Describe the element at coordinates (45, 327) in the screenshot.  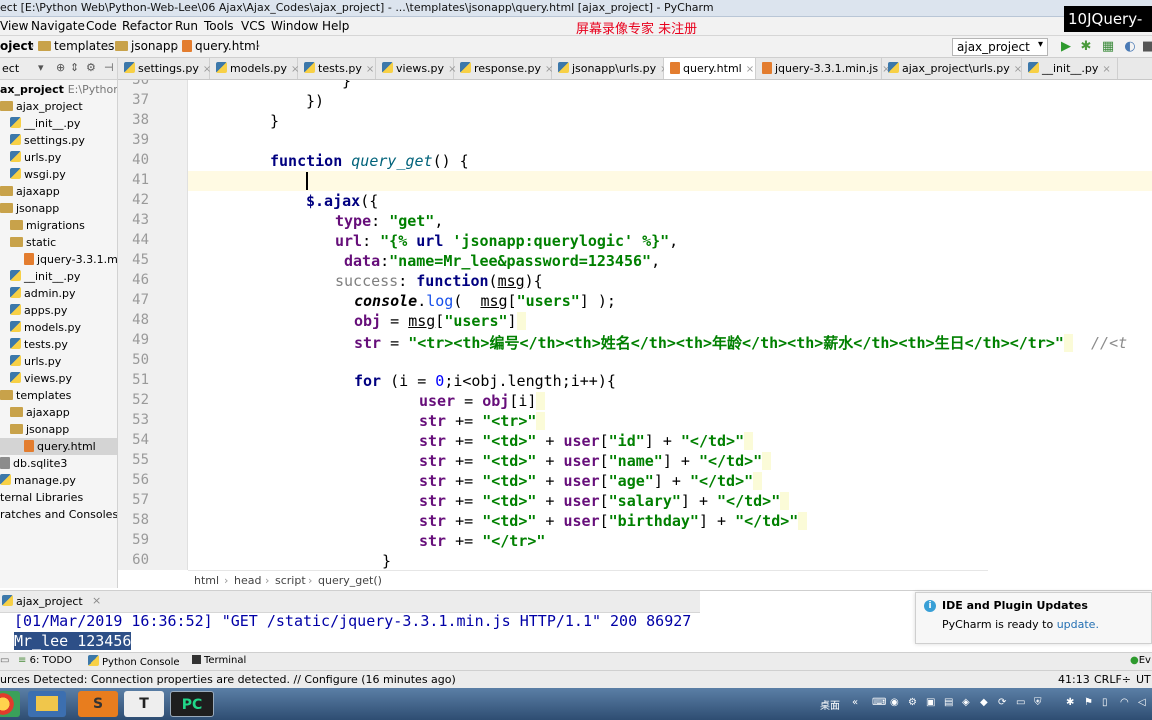
I see `tree-item: models.py` at that location.